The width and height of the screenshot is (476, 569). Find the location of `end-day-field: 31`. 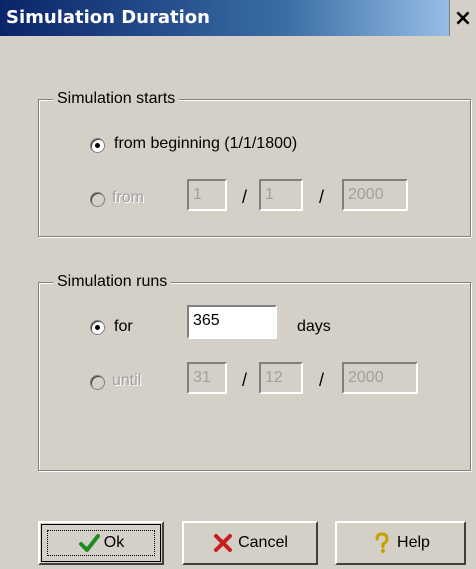

end-day-field: 31 is located at coordinates (207, 378).